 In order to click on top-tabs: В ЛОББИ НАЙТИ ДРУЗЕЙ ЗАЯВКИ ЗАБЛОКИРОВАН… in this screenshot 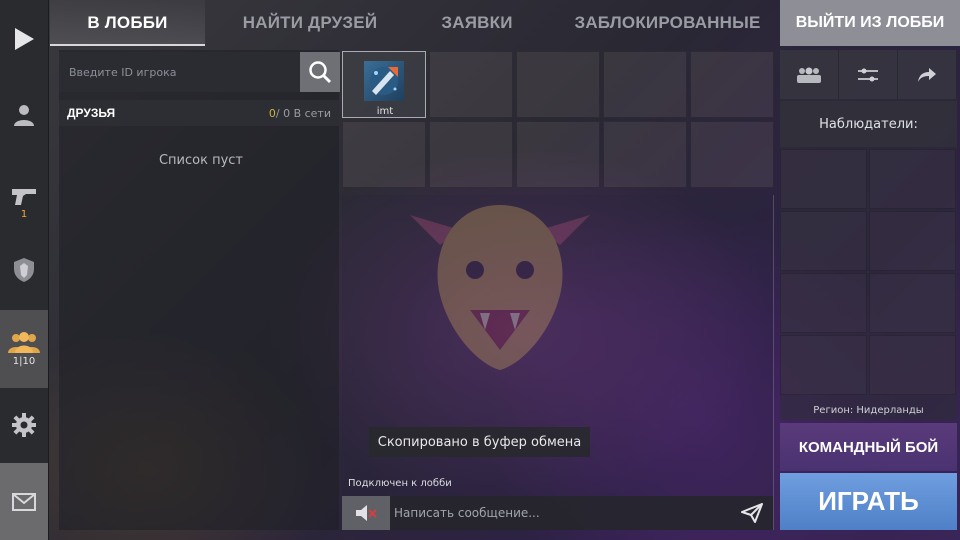, I will do `click(415, 23)`.